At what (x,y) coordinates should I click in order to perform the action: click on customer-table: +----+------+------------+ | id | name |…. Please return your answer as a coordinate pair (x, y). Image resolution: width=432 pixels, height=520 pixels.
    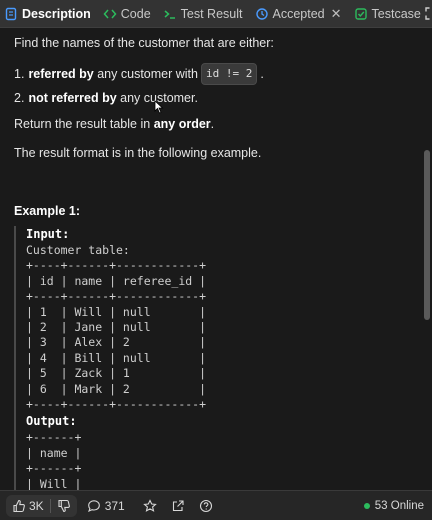
    Looking at the image, I should click on (116, 335).